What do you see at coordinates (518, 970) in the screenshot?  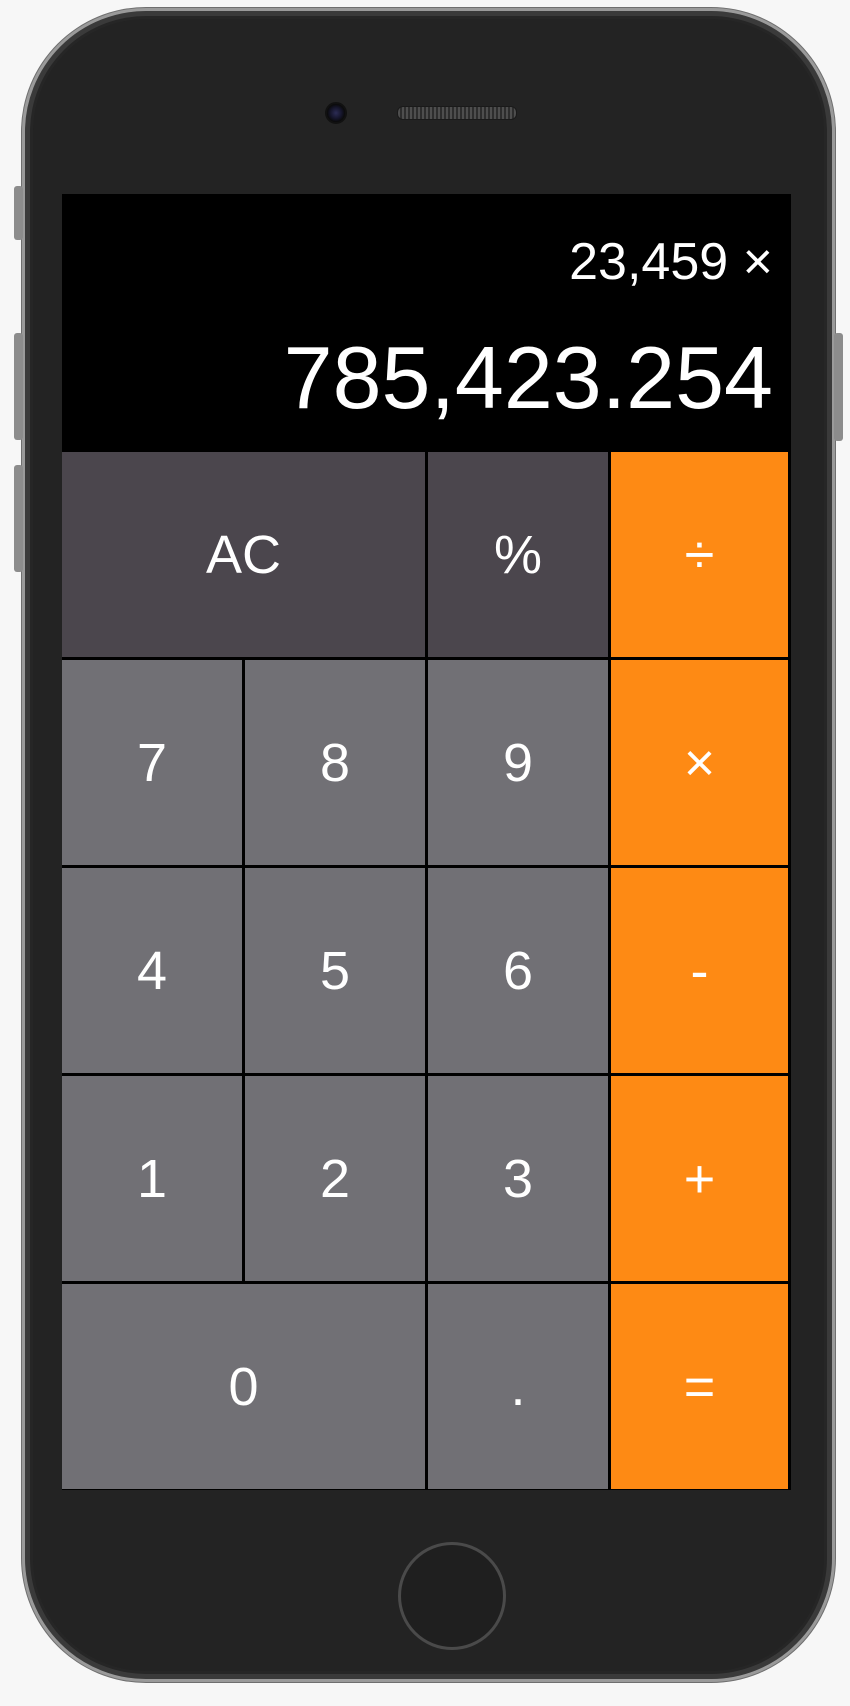 I see `digit-6-button: 6` at bounding box center [518, 970].